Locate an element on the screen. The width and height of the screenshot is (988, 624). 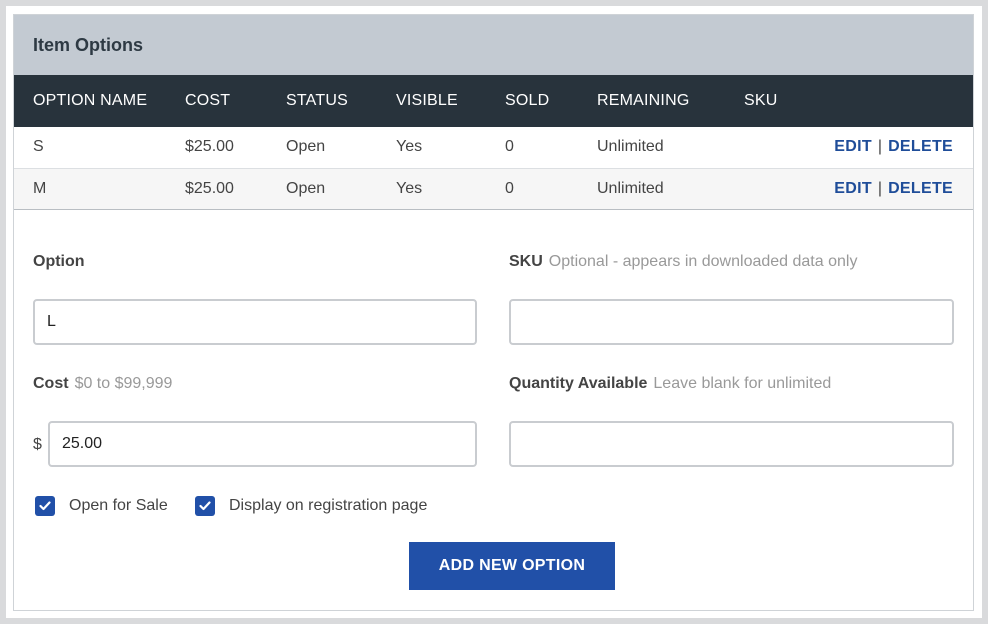
display-on-page-checkbox is located at coordinates (205, 506).